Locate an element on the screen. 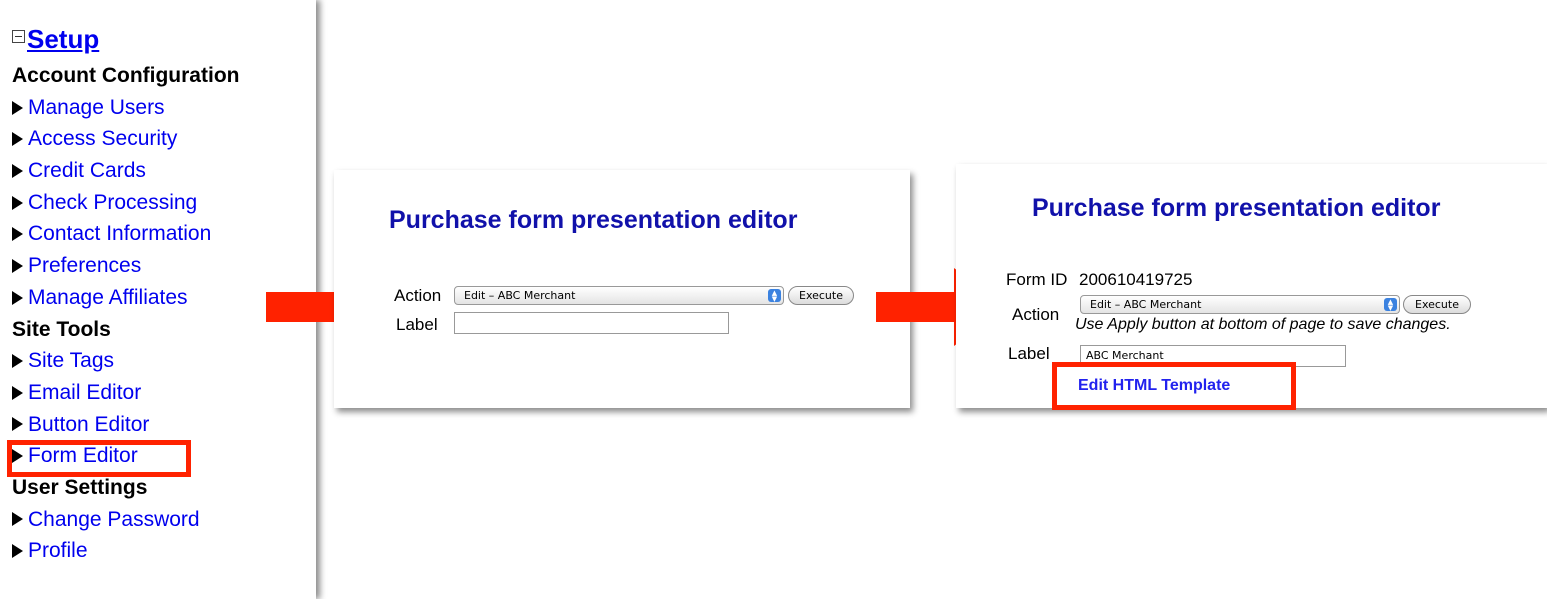 This screenshot has width=1547, height=599. sidebar-item-manage-affiliates: Manage Affiliates is located at coordinates (125, 298).